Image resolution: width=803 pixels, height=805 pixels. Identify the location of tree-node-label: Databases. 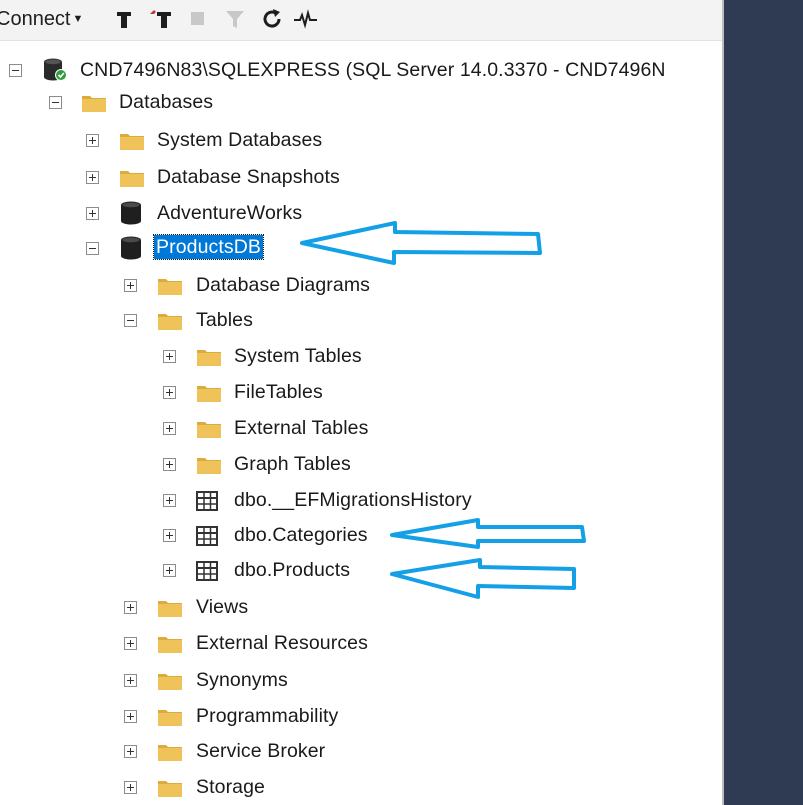
(166, 102).